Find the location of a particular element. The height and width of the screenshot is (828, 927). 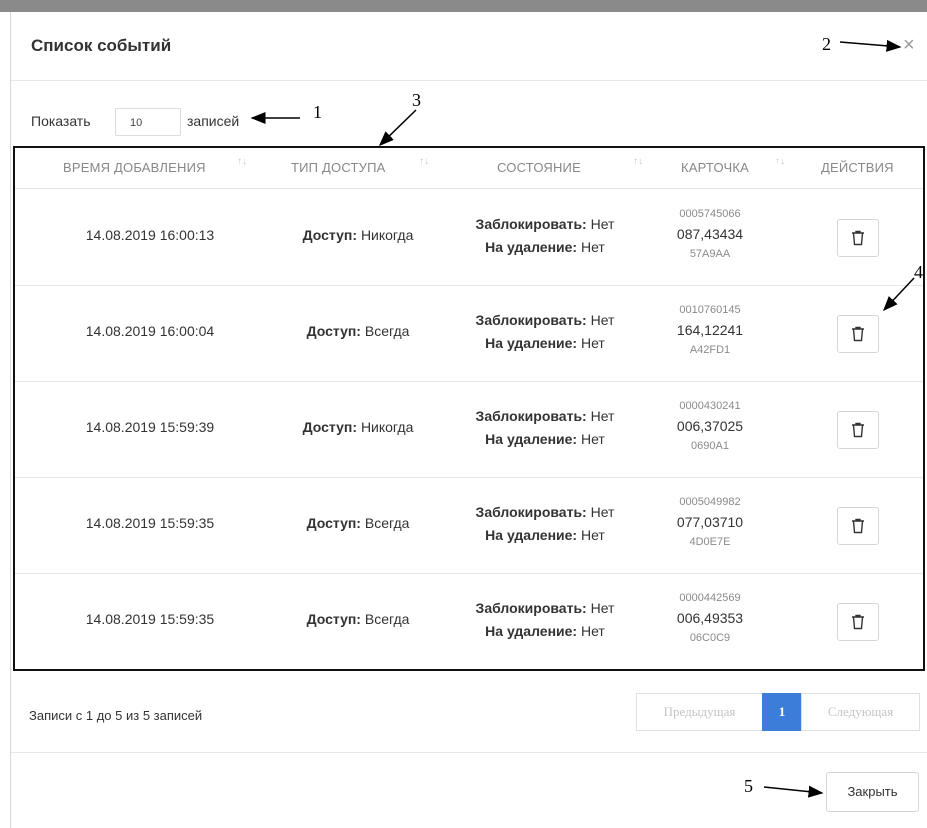

card-number: 0005049982 is located at coordinates (710, 502).